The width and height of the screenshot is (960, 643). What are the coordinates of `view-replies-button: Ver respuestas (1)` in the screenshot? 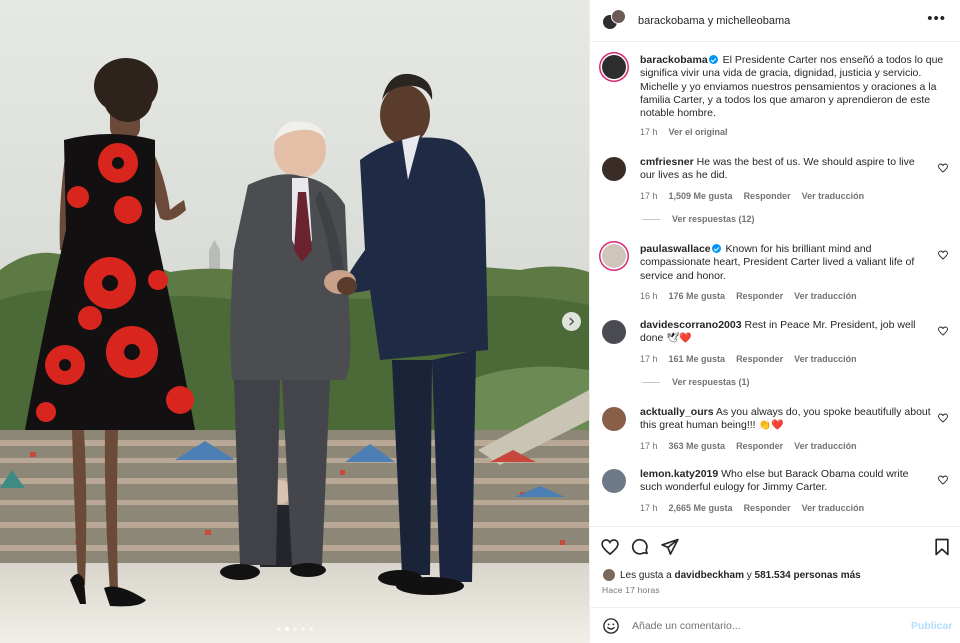 It's located at (696, 382).